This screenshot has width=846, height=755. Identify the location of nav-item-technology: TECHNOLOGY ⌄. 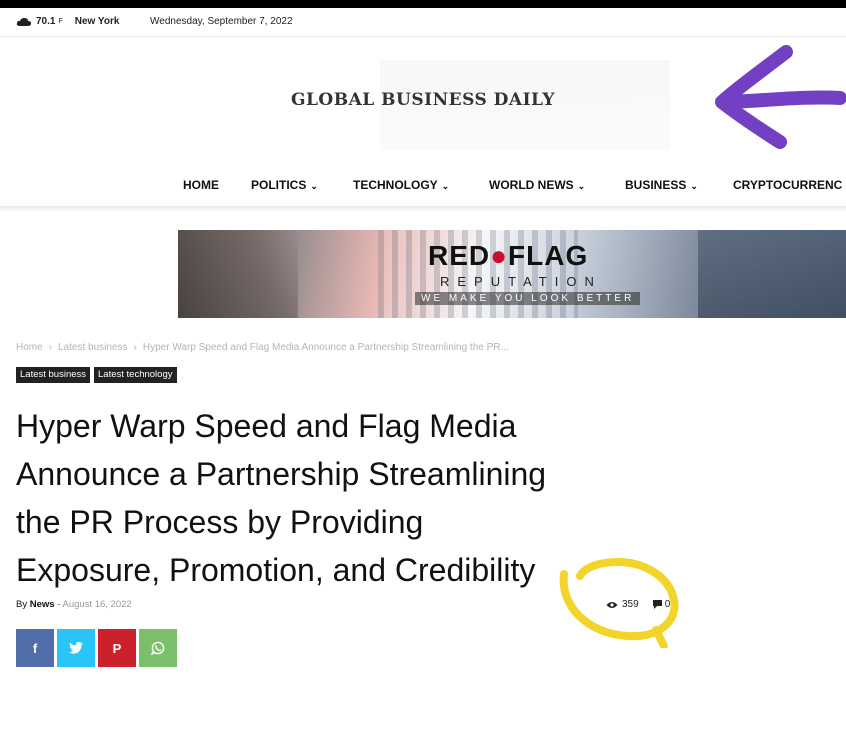
(401, 185).